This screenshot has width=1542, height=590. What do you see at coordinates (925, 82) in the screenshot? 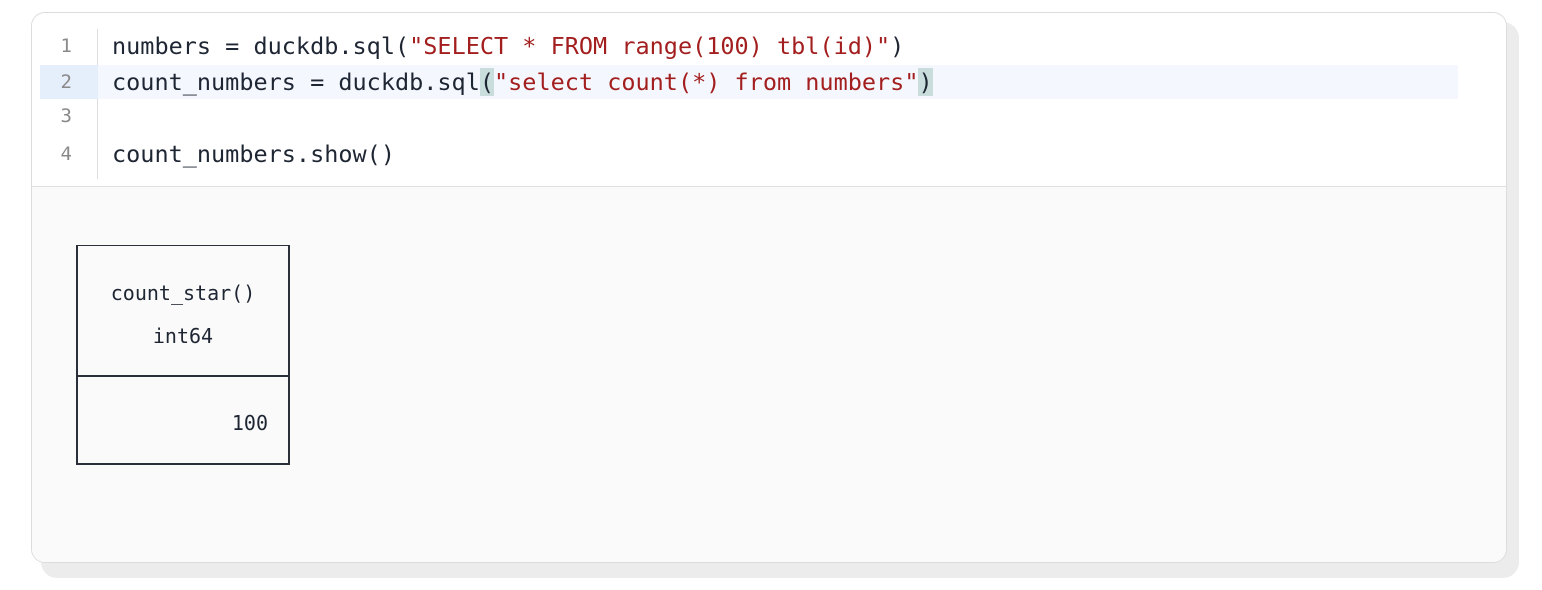
I see `matched-bracket: )` at bounding box center [925, 82].